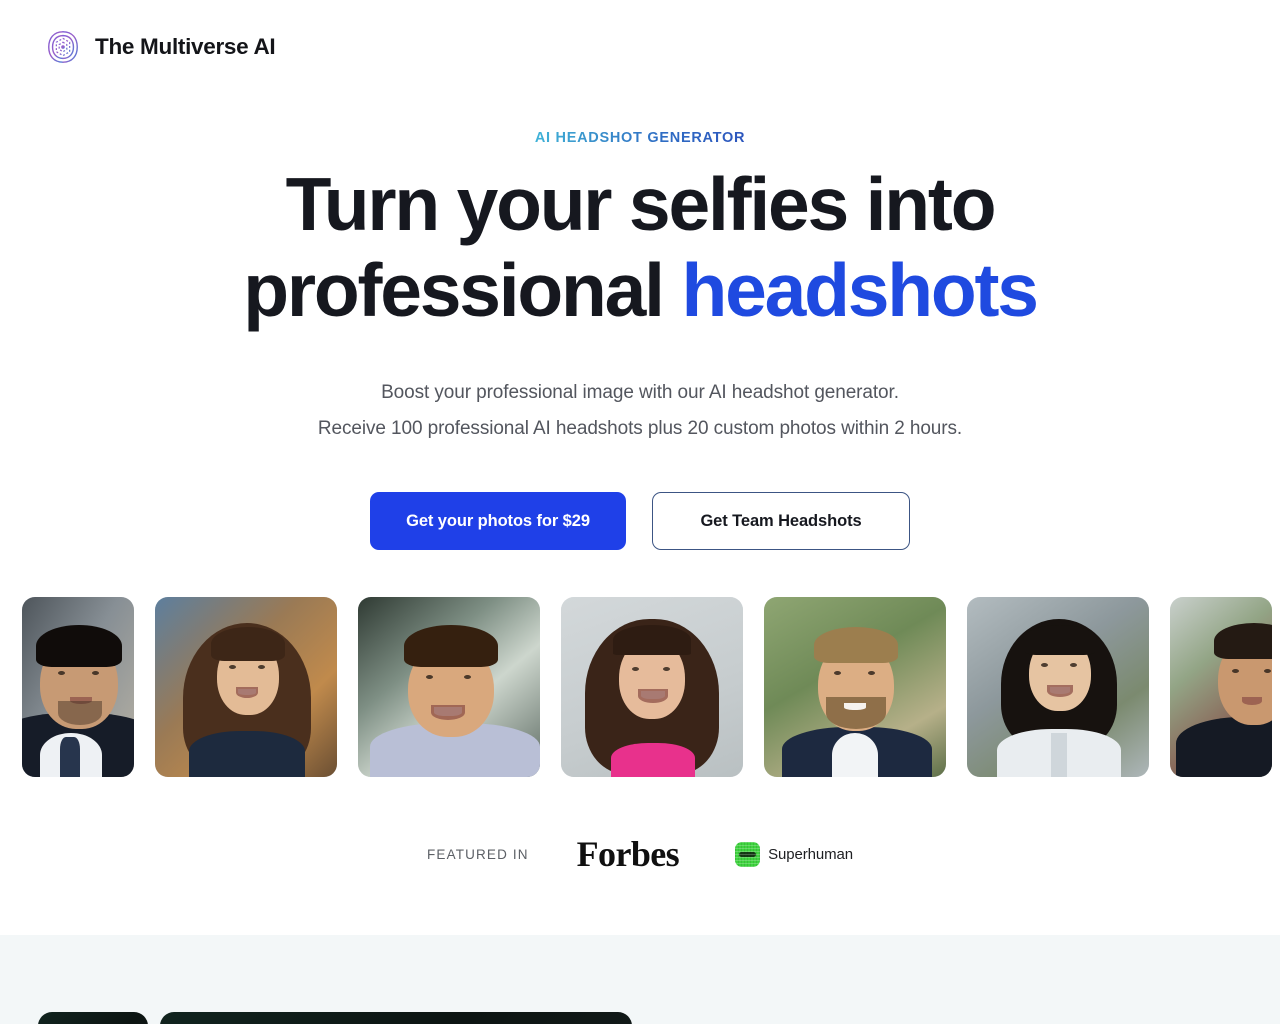 The height and width of the screenshot is (1024, 1280). I want to click on brand-logo-link: The Multiverse AI, so click(160, 47).